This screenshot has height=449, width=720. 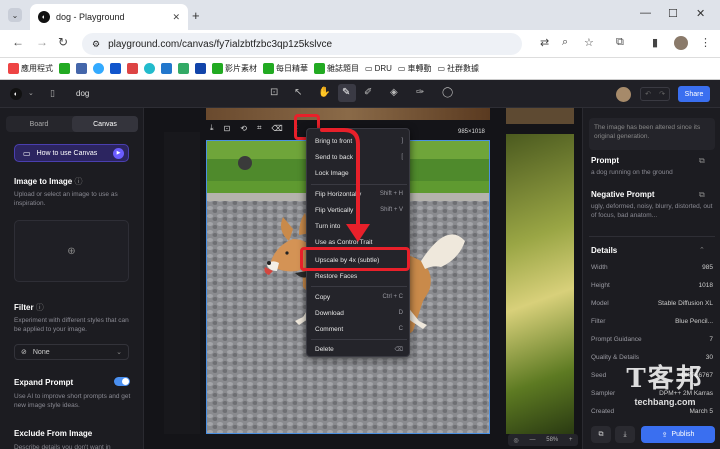 I want to click on generate-tool-icon: ✎, so click(x=346, y=92).